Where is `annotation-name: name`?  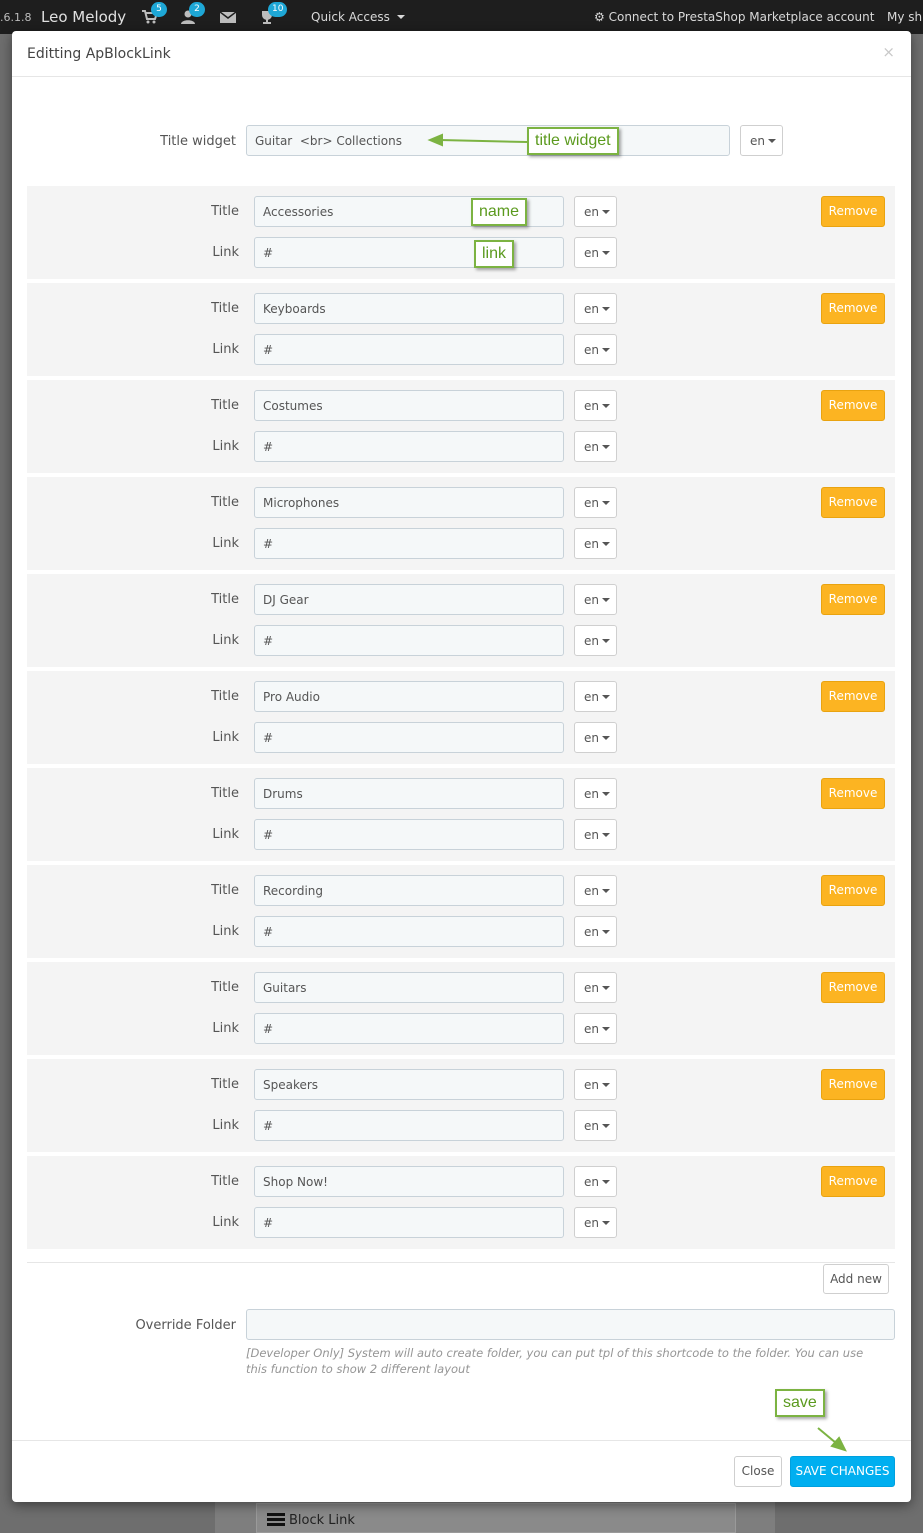 annotation-name: name is located at coordinates (499, 212).